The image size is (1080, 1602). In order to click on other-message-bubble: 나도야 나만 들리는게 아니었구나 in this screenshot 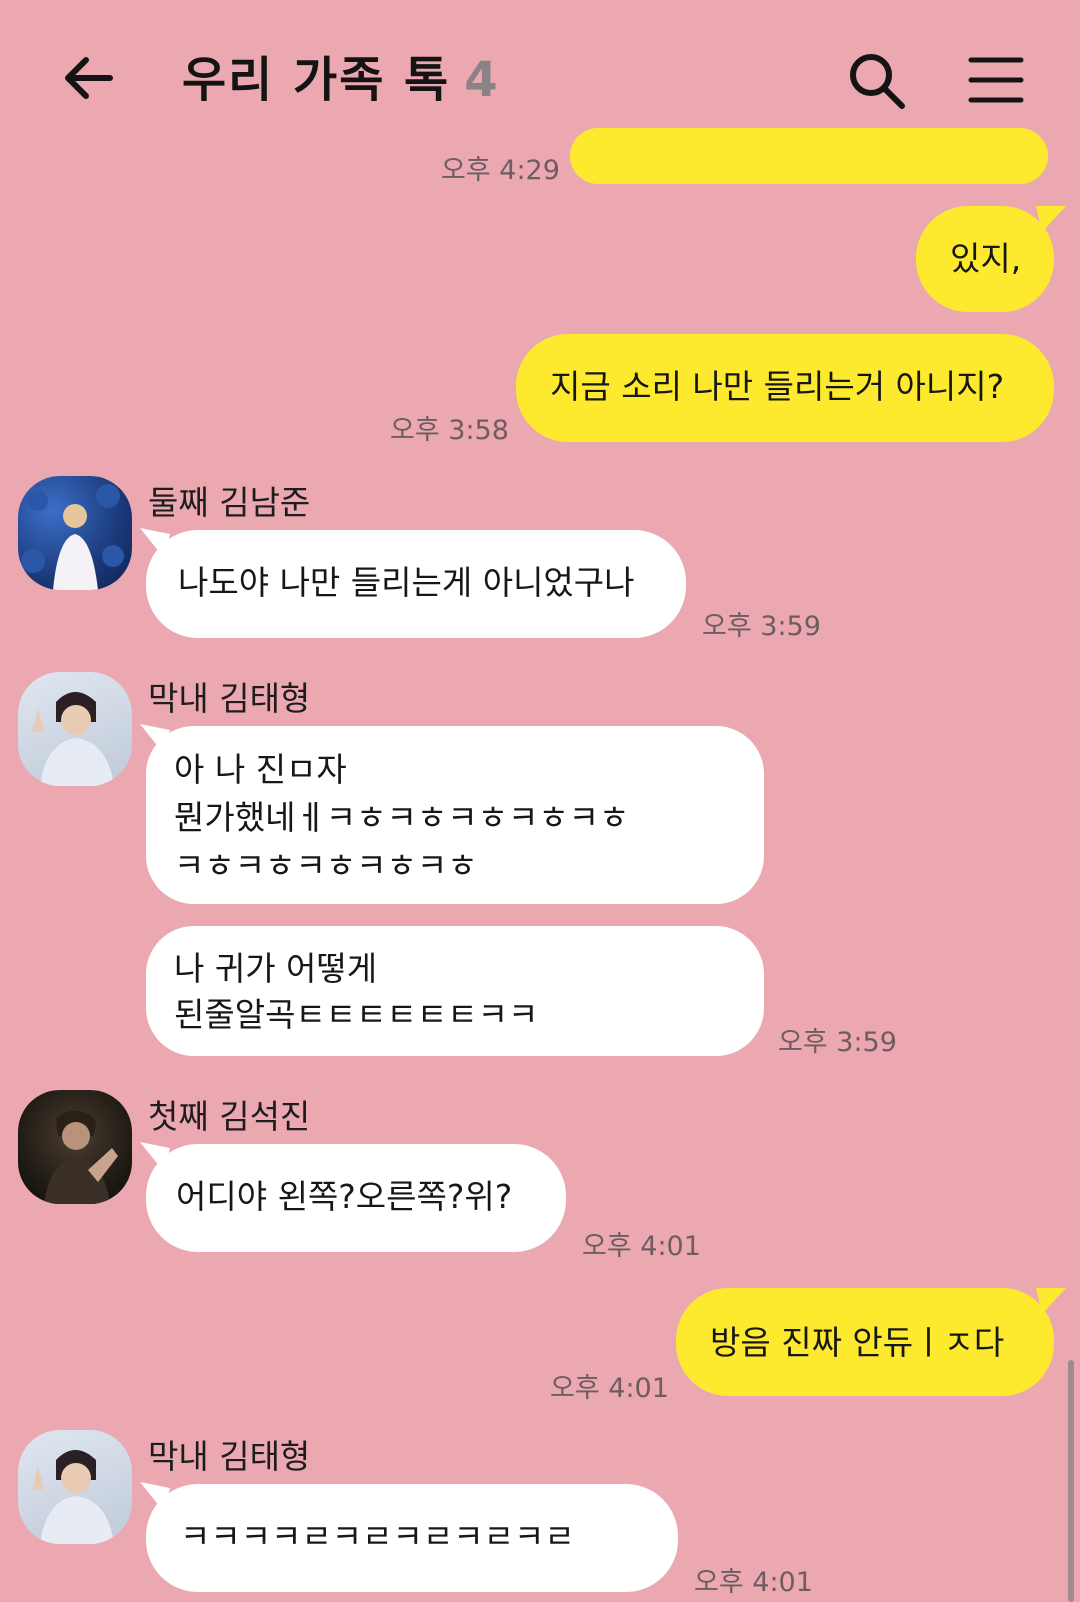, I will do `click(416, 584)`.